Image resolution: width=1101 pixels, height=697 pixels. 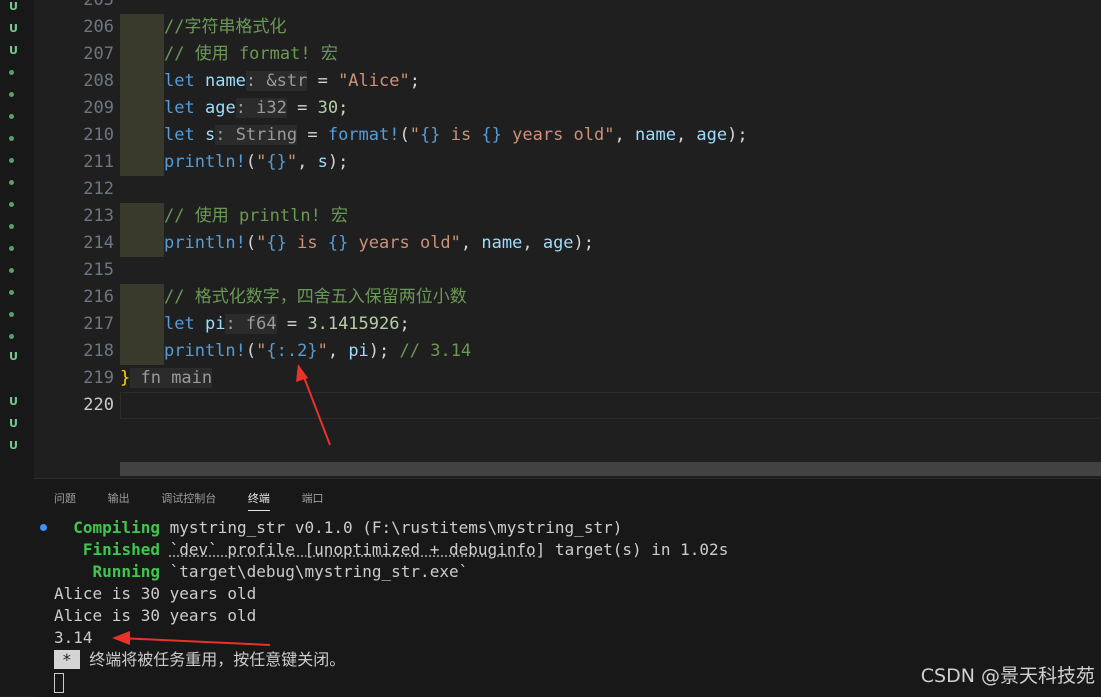 I want to click on arrow-line-lower, so click(x=195, y=641).